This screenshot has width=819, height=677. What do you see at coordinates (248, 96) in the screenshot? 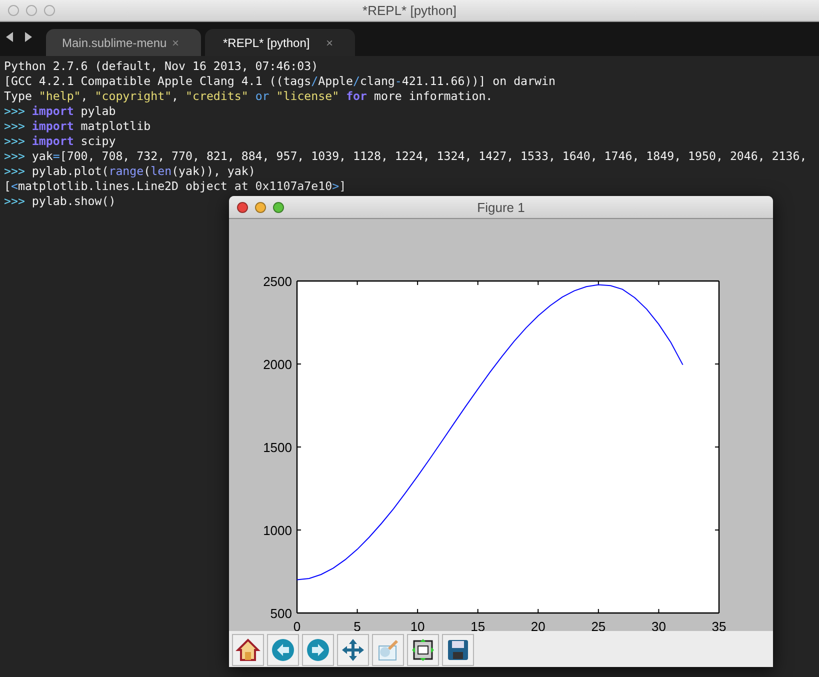
I see `console-line: Type "help", "copyright", "credits" or "license" for more information.` at bounding box center [248, 96].